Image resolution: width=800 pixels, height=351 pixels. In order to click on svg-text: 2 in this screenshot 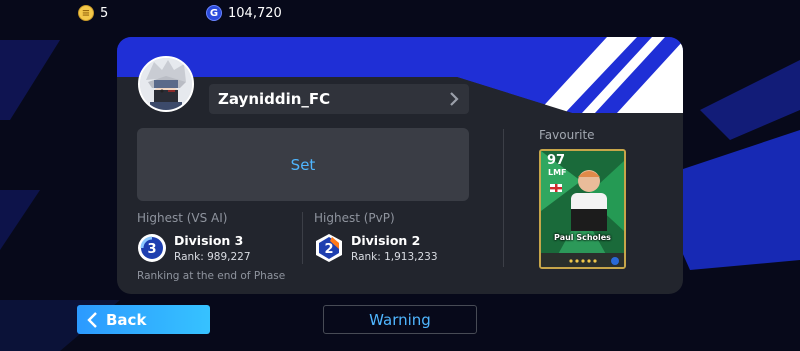, I will do `click(328, 249)`.